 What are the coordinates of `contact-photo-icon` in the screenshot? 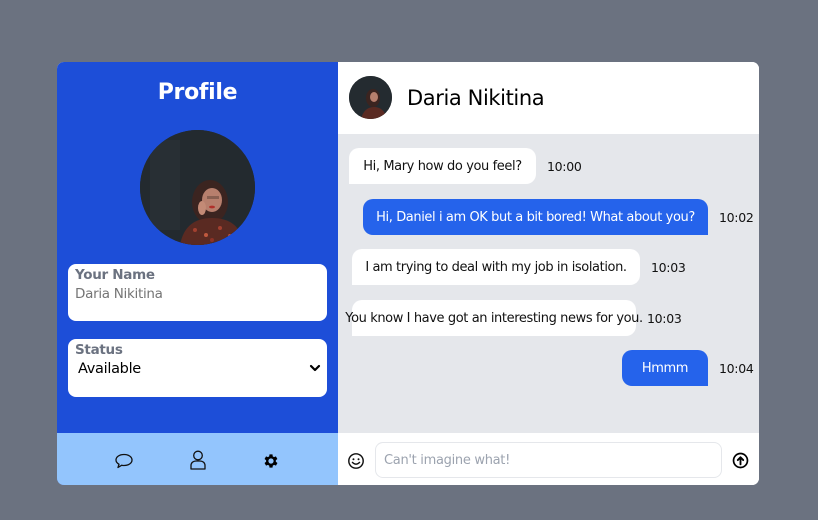 It's located at (370, 97).